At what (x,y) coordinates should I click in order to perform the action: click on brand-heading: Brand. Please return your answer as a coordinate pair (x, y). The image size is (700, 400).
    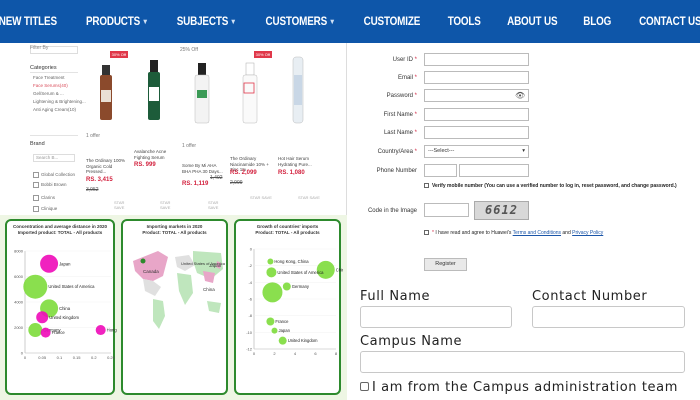
    Looking at the image, I should click on (37, 144).